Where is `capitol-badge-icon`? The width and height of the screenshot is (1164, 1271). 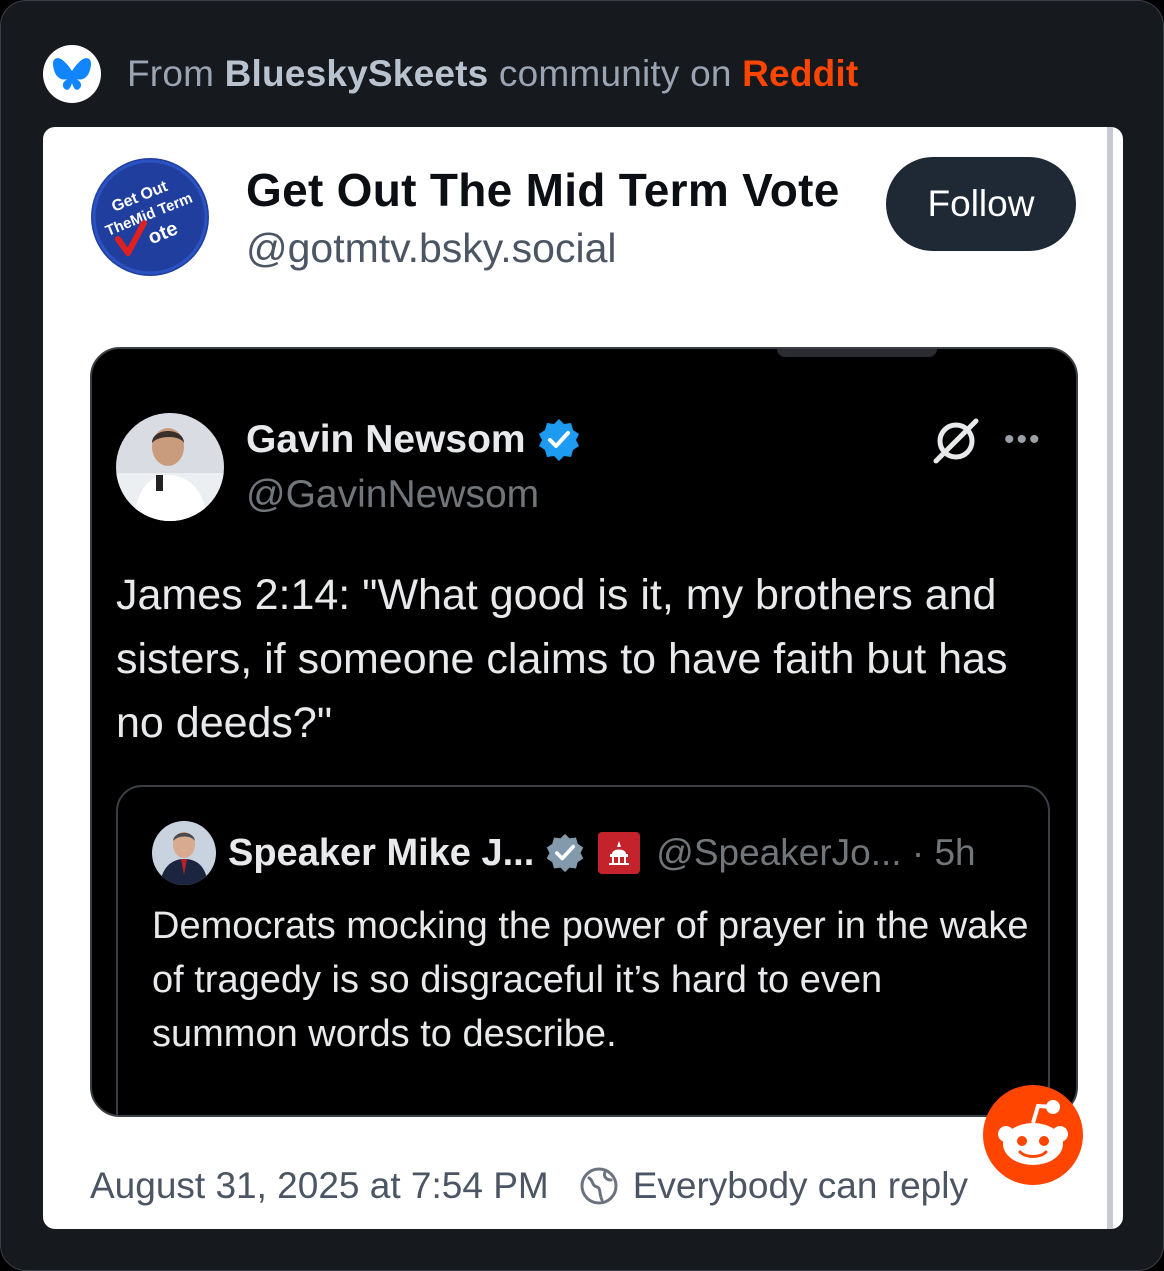 capitol-badge-icon is located at coordinates (619, 853).